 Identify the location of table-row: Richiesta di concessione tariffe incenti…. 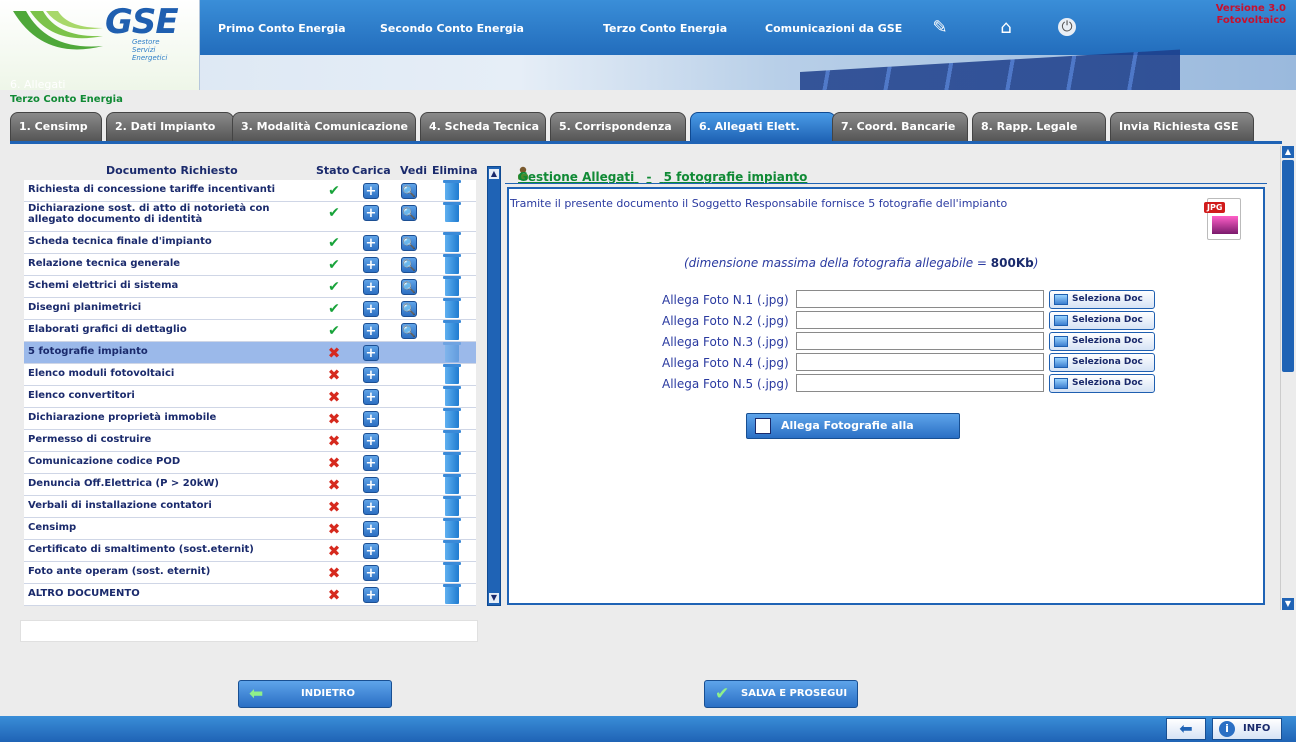
(250, 191).